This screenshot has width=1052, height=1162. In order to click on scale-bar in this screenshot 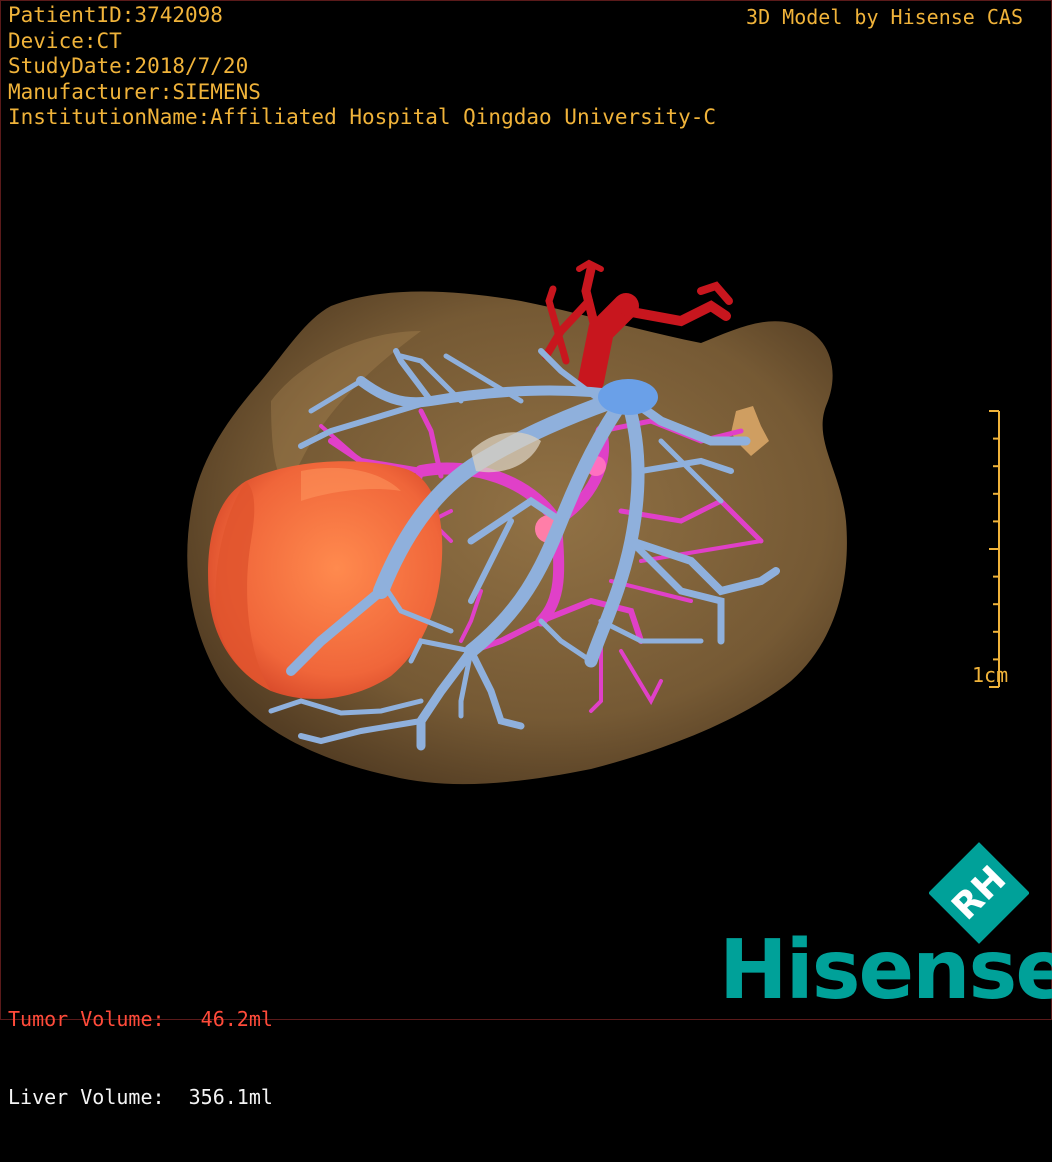, I will do `click(994, 549)`.